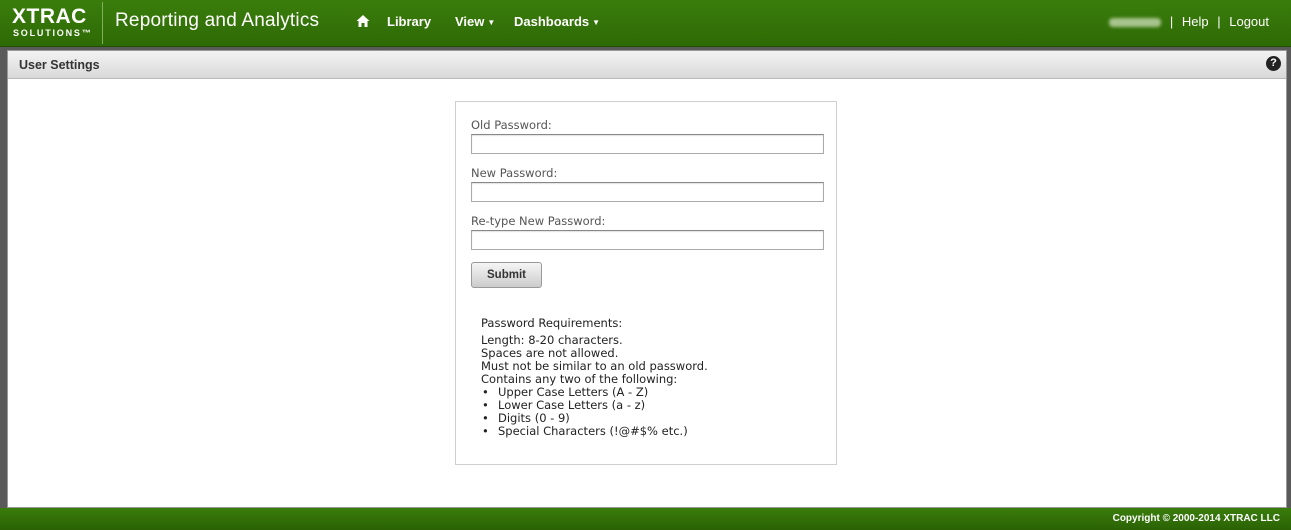  I want to click on retype-password-label: Re-type New Password:, so click(538, 221).